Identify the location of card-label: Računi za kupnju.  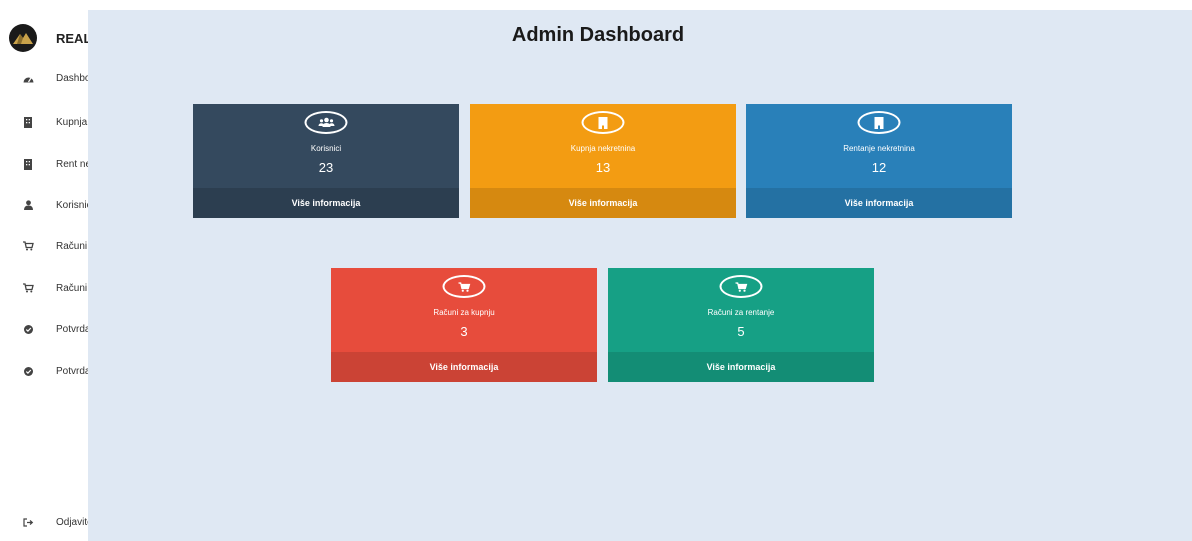
(464, 312).